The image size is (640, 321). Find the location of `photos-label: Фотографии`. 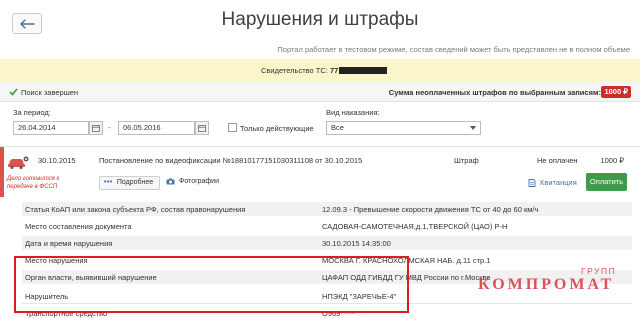

photos-label: Фотографии is located at coordinates (199, 181).